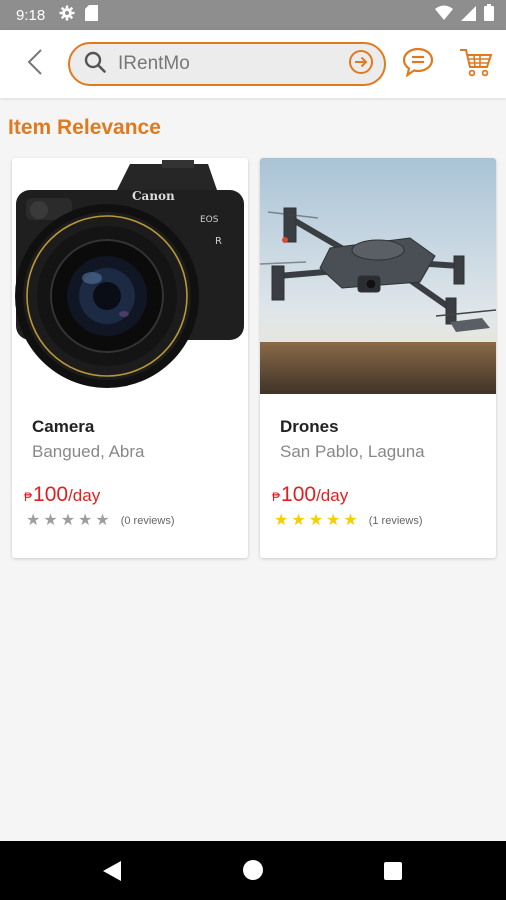 This screenshot has height=900, width=506. What do you see at coordinates (253, 15) in the screenshot?
I see `status-bar: 9:18` at bounding box center [253, 15].